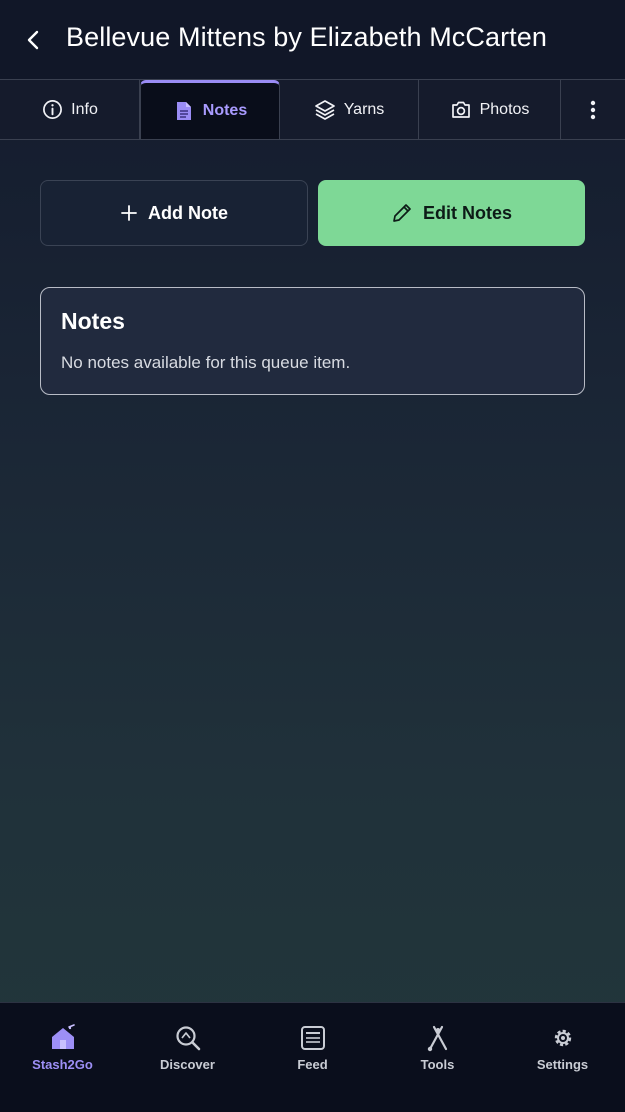  I want to click on layers-icon, so click(325, 110).